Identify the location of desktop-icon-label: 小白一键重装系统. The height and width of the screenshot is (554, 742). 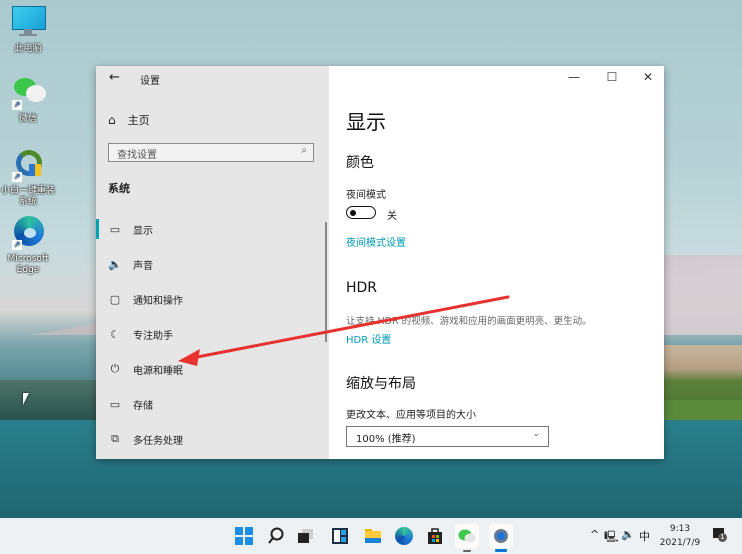
(27, 196).